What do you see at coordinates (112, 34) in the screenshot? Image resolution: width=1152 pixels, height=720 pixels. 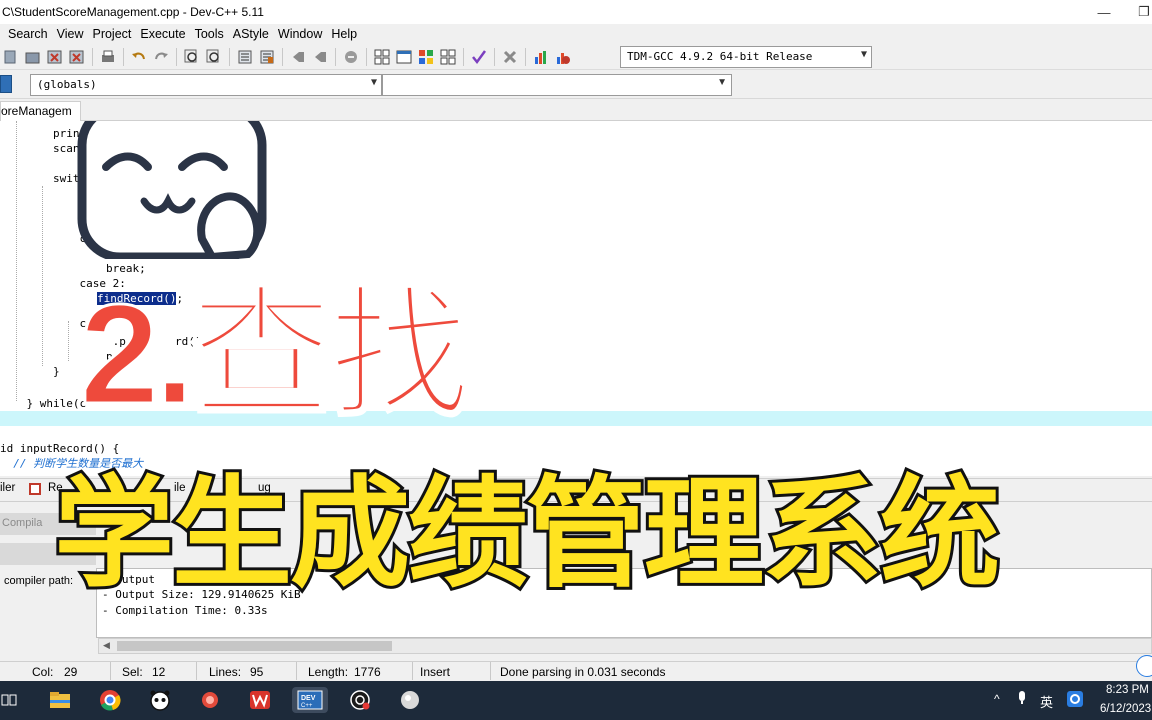 I see `menu-project: Project` at bounding box center [112, 34].